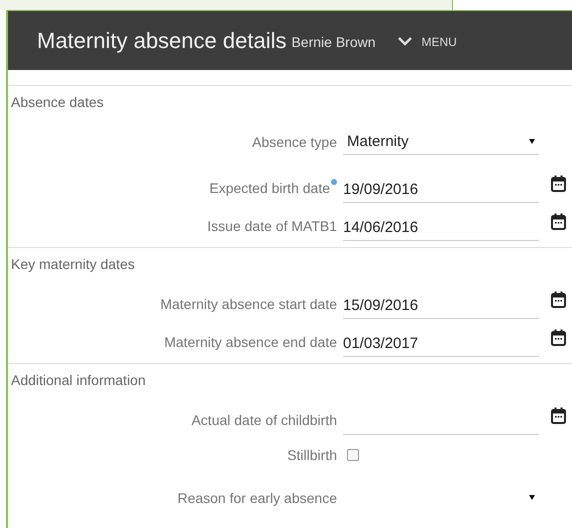 The width and height of the screenshot is (572, 528). I want to click on field-label: Absence type, so click(294, 142).